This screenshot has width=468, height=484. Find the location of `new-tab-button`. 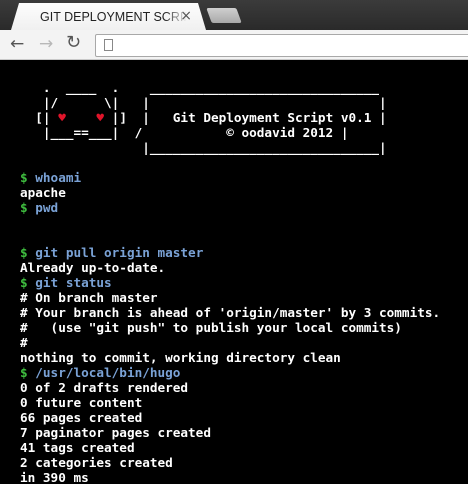

new-tab-button is located at coordinates (224, 15).